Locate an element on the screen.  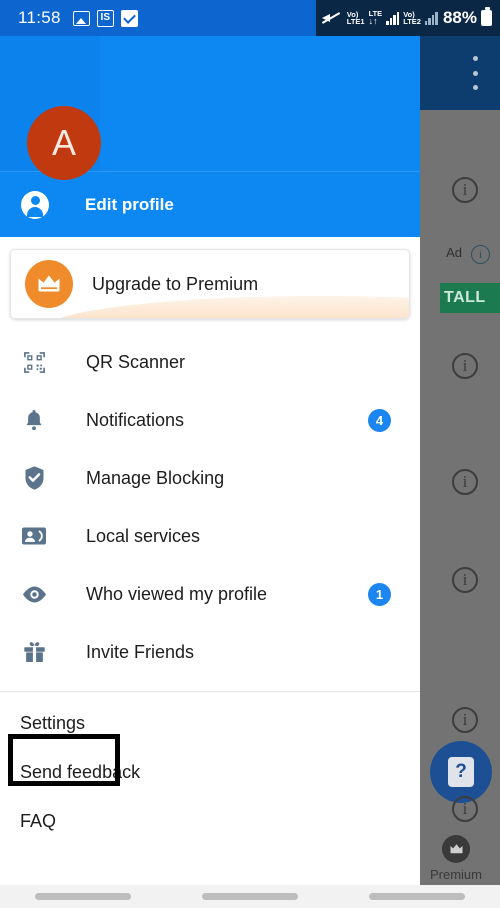
help-icon: ? is located at coordinates (461, 772).